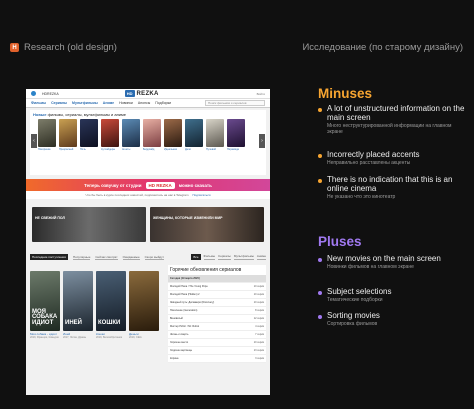 Image resolution: width=474 pixels, height=409 pixels. What do you see at coordinates (195, 185) in the screenshot?
I see `banner-suffix: можно скачать` at bounding box center [195, 185].